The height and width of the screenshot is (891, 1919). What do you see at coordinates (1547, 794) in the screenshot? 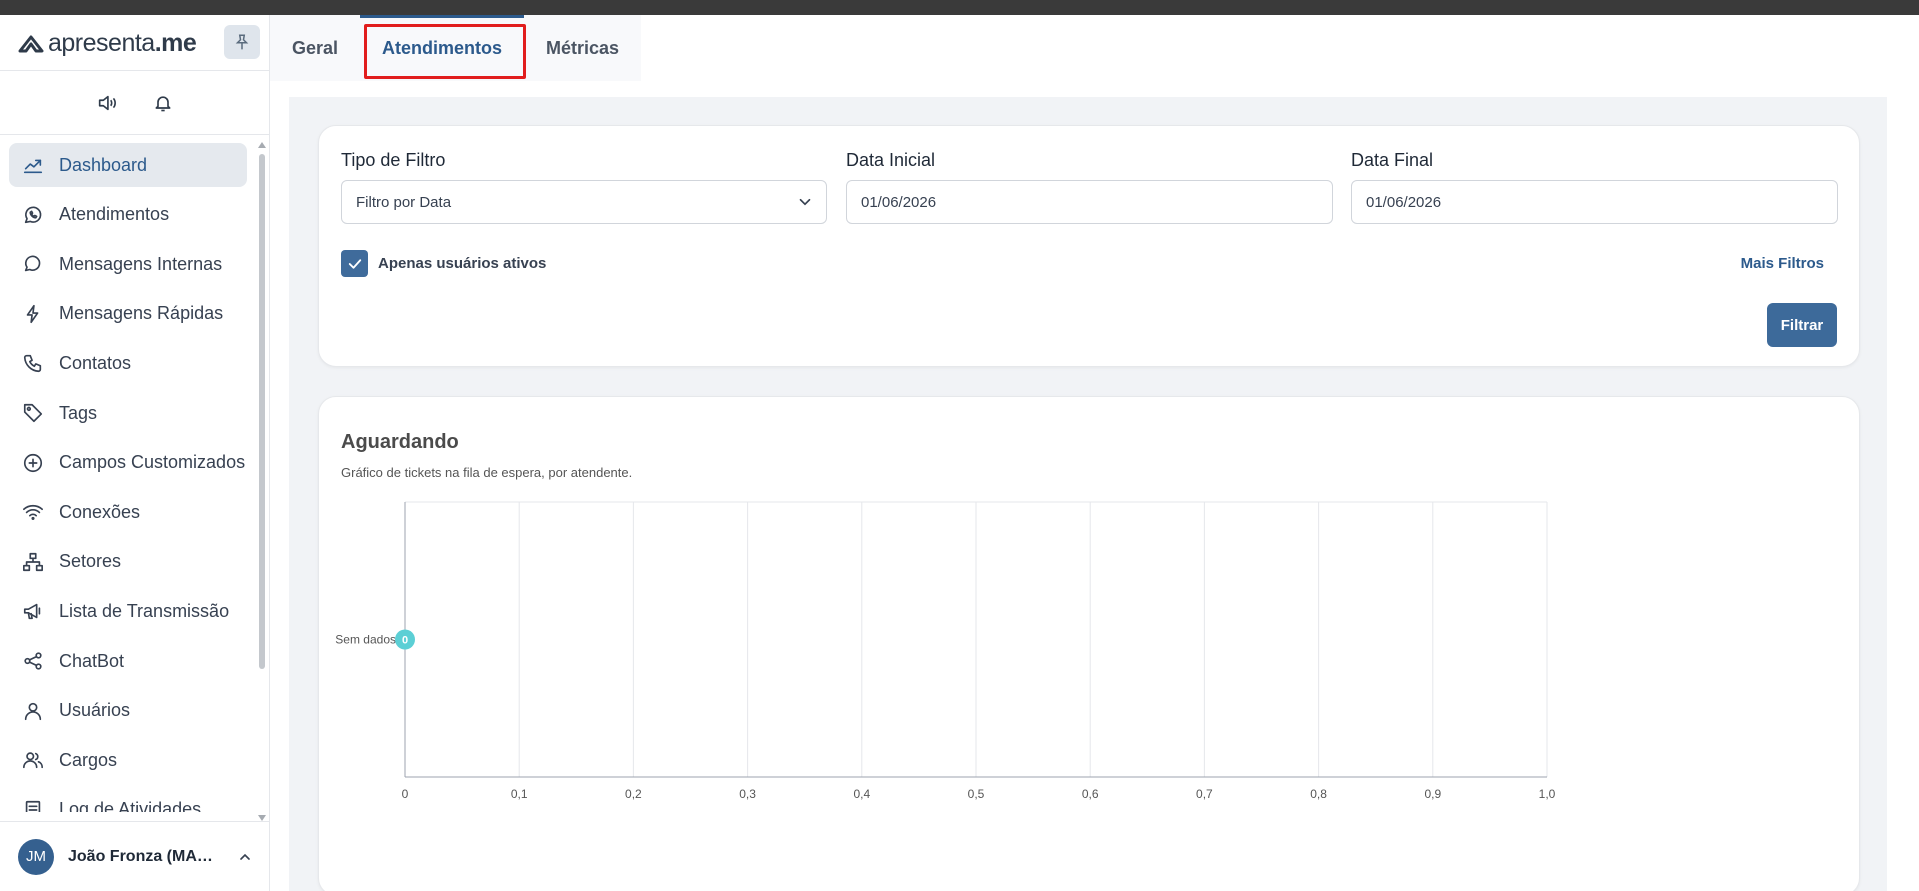
I see `x-tick-label: 1,0` at bounding box center [1547, 794].